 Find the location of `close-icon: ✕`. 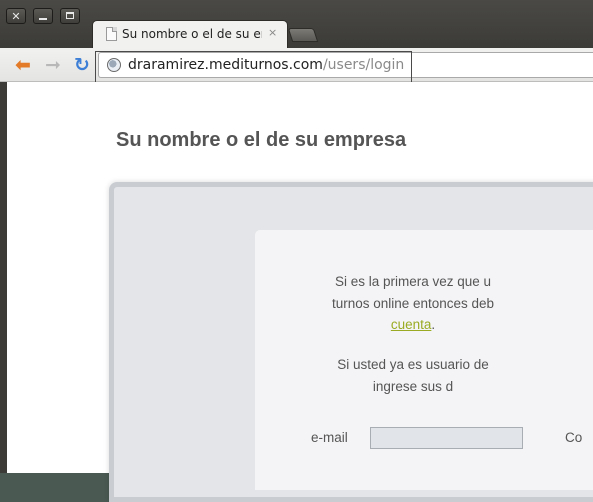

close-icon: ✕ is located at coordinates (16, 16).